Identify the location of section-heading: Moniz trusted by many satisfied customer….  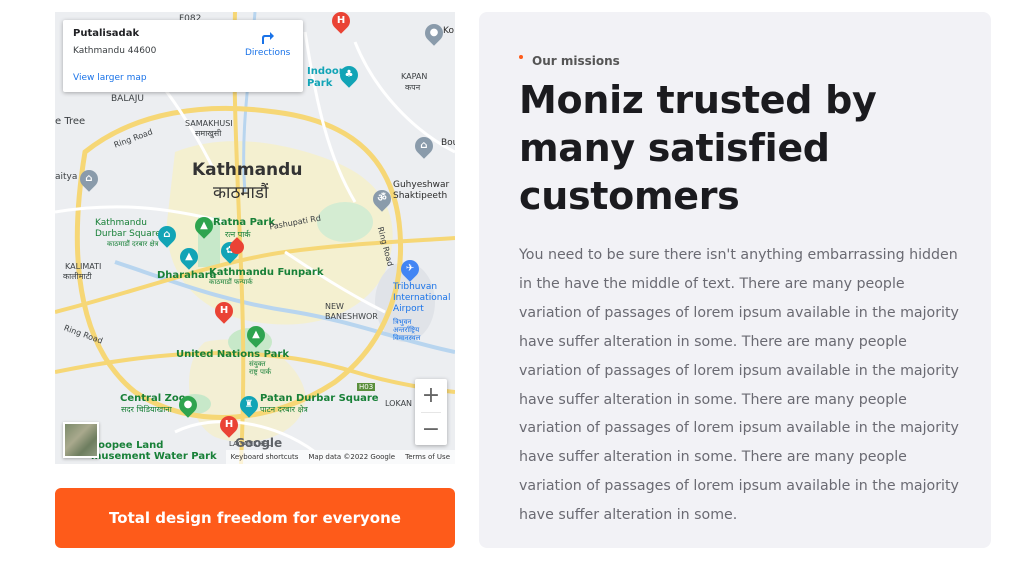
(698, 148).